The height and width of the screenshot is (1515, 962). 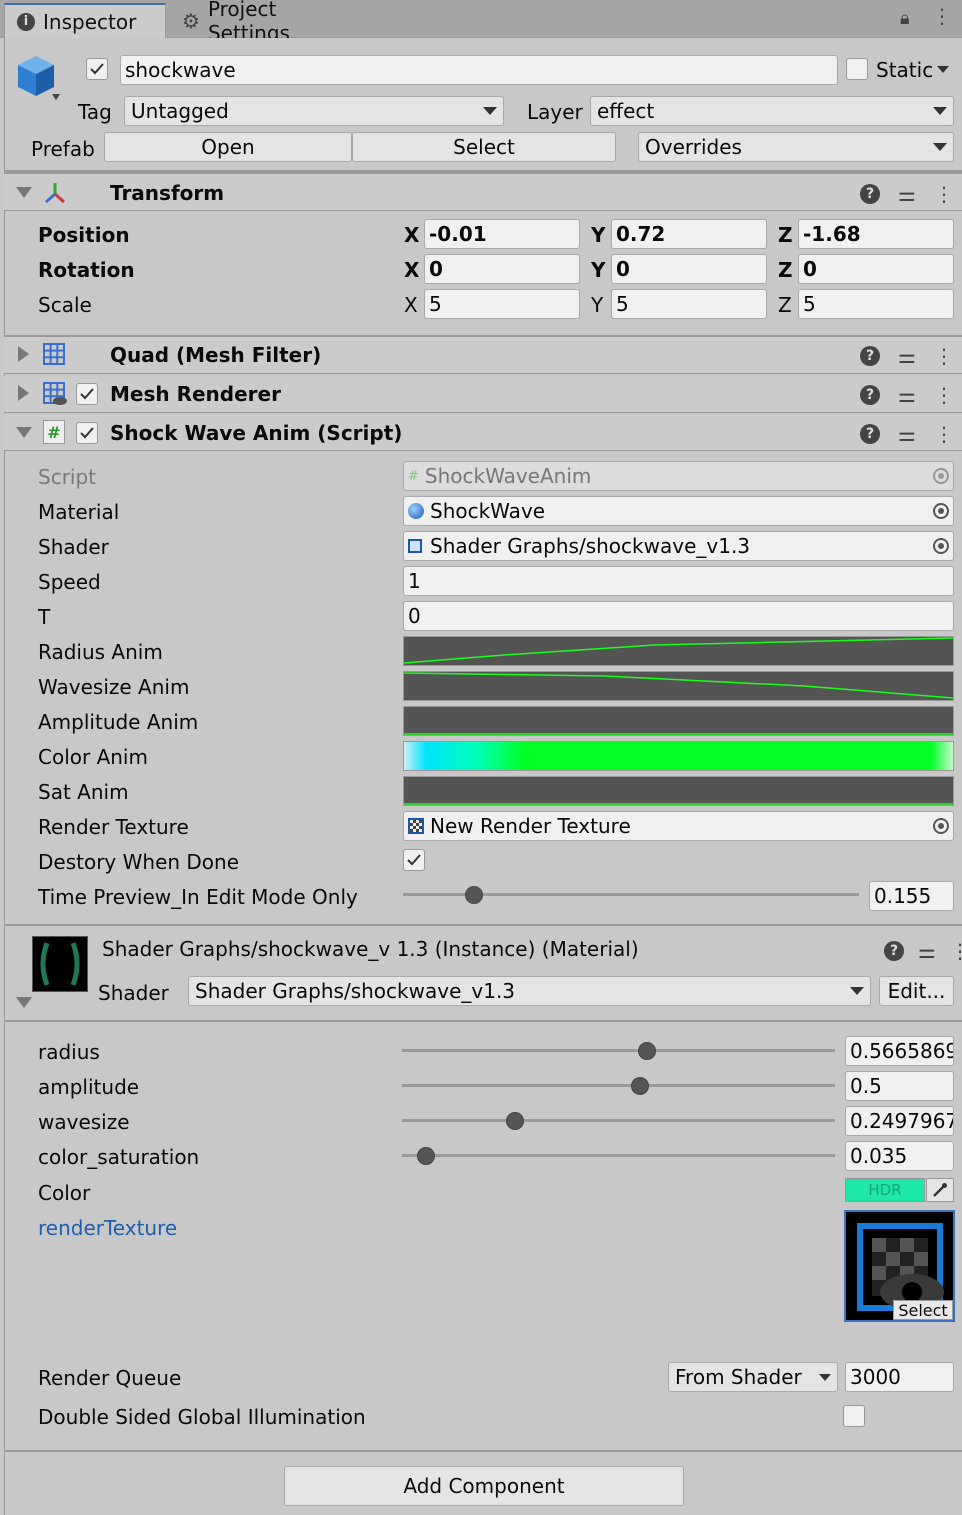 What do you see at coordinates (678, 721) in the screenshot?
I see `amplitude-anim-curve` at bounding box center [678, 721].